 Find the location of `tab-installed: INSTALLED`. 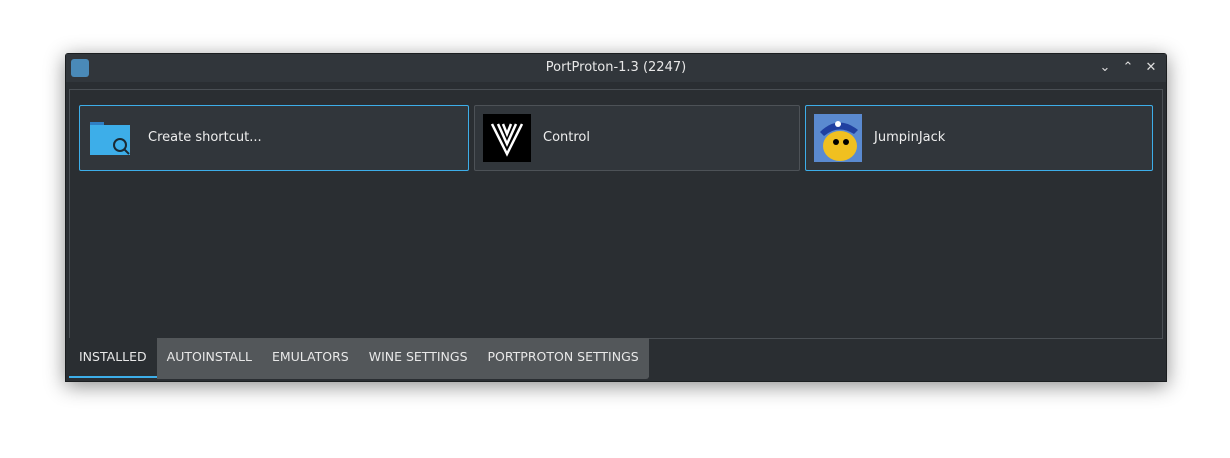

tab-installed: INSTALLED is located at coordinates (113, 358).